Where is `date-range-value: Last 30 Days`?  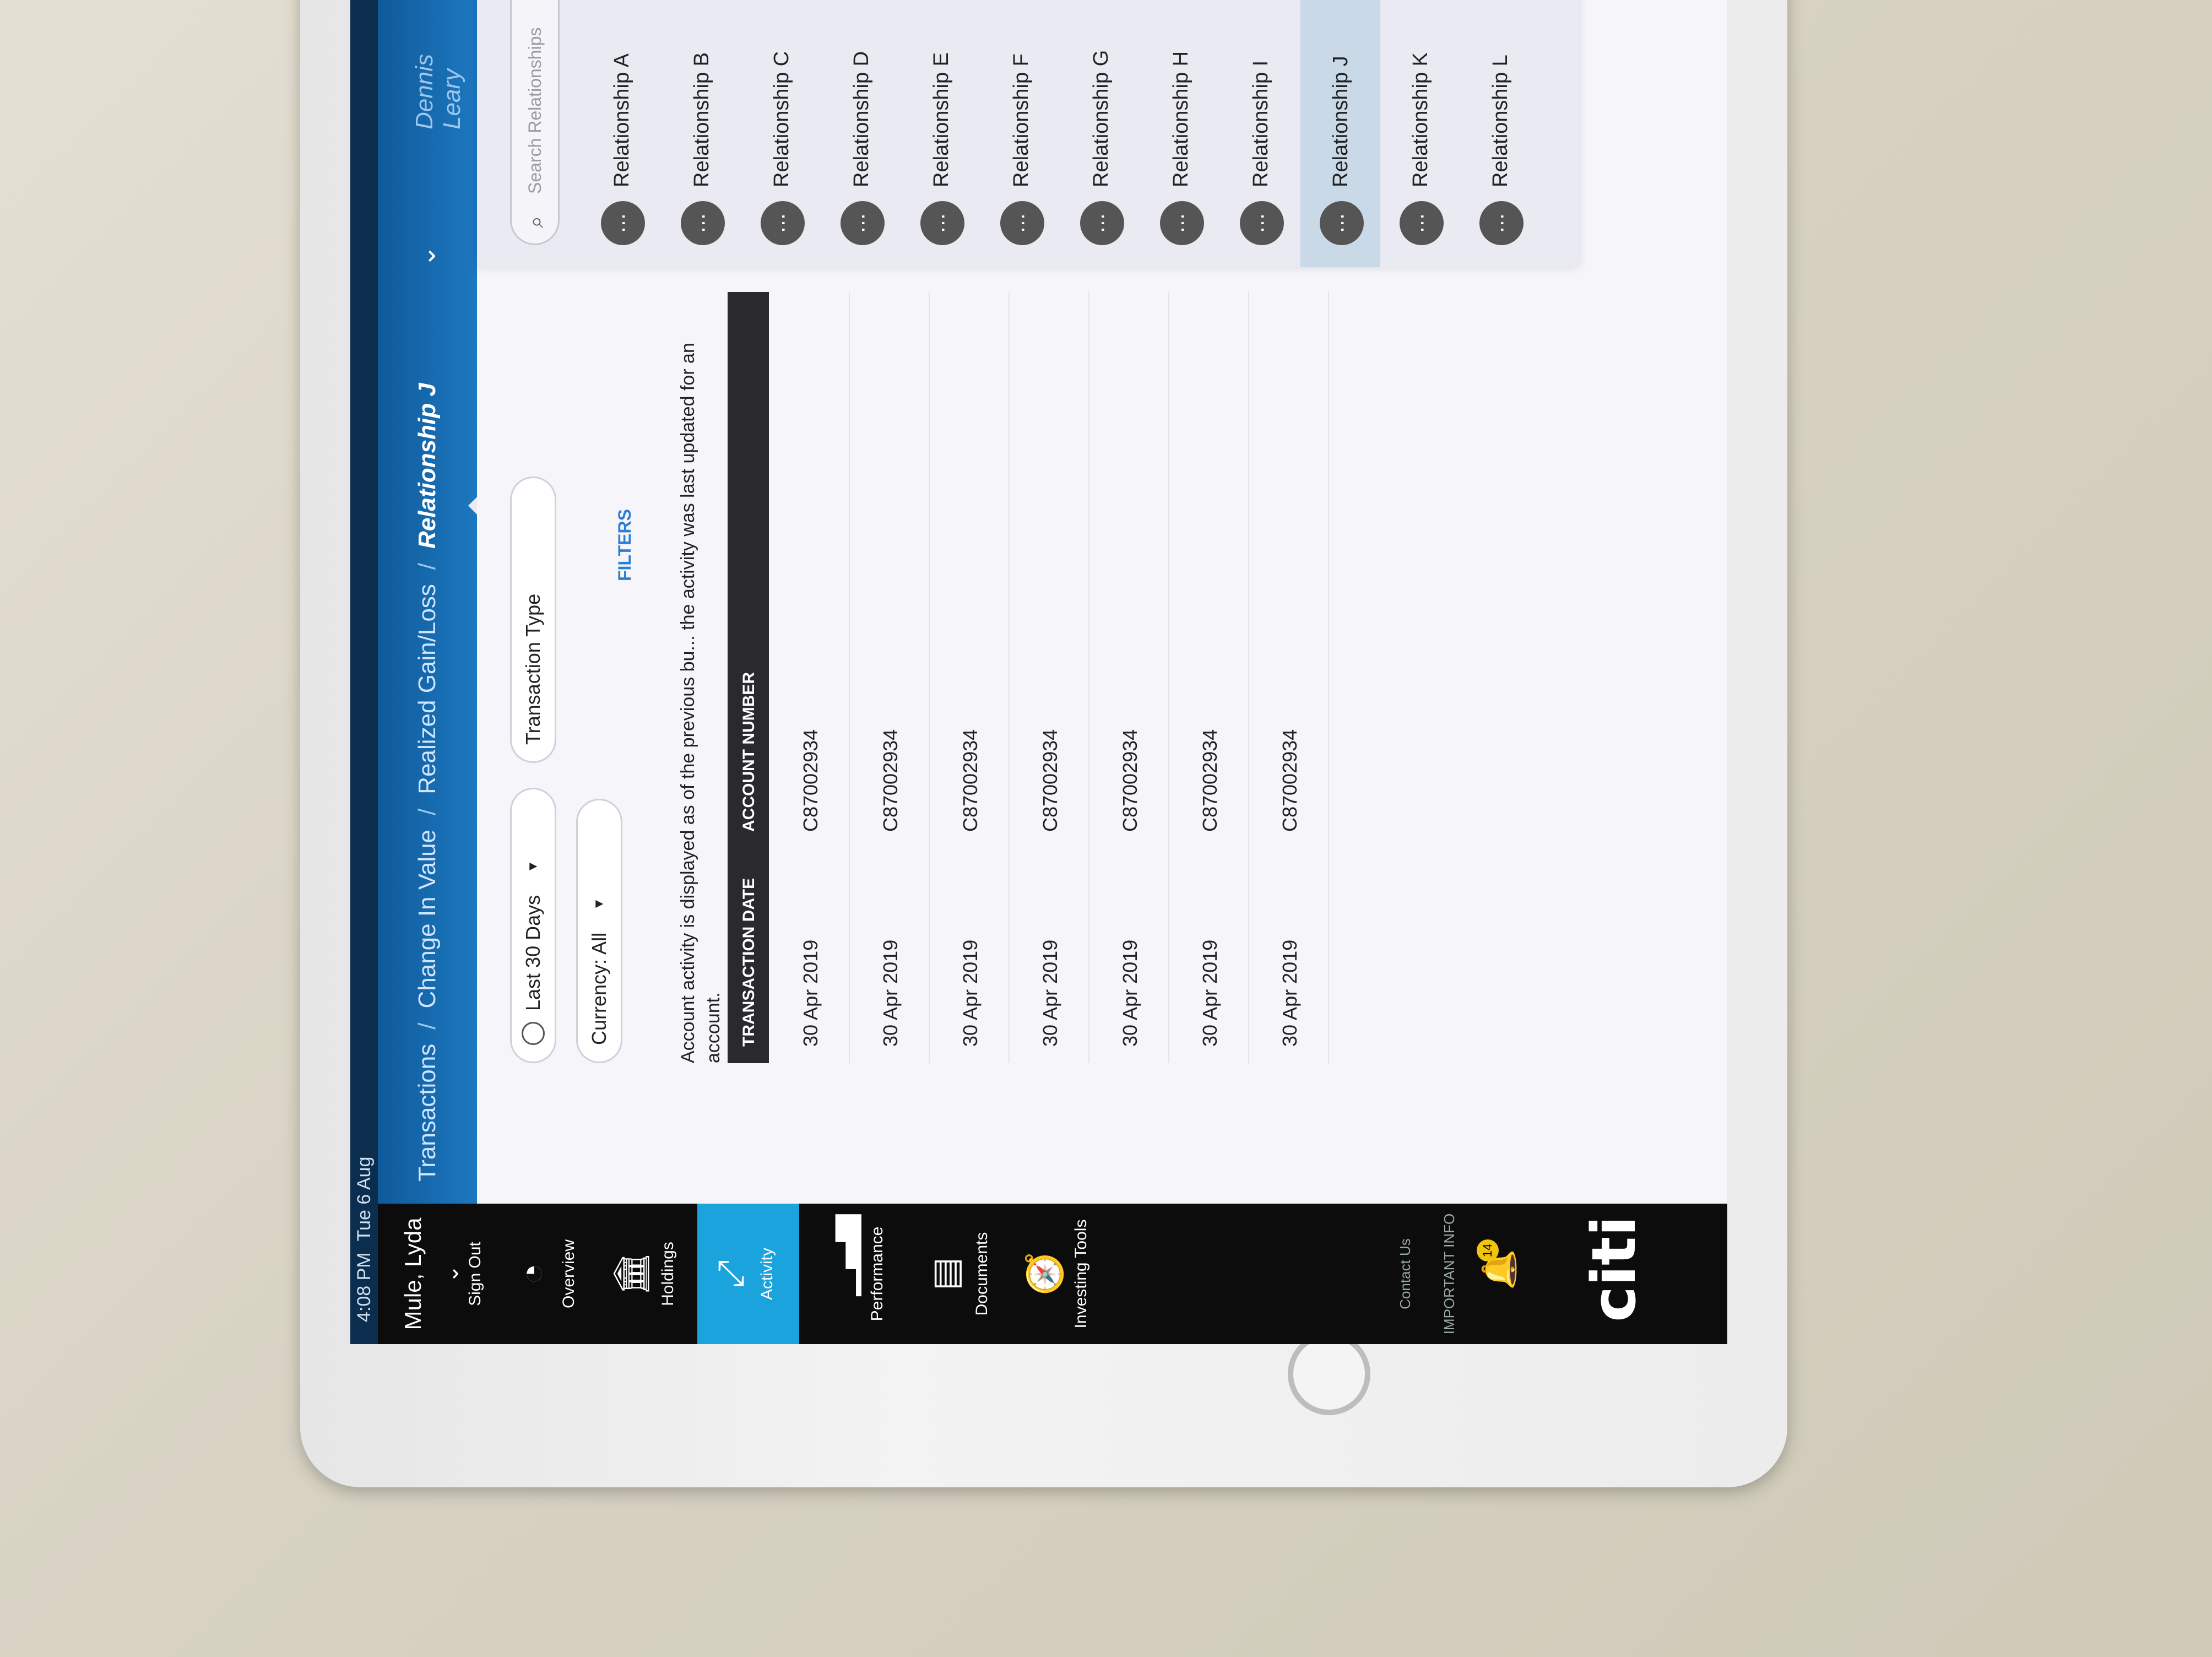 date-range-value: Last 30 Days is located at coordinates (533, 953).